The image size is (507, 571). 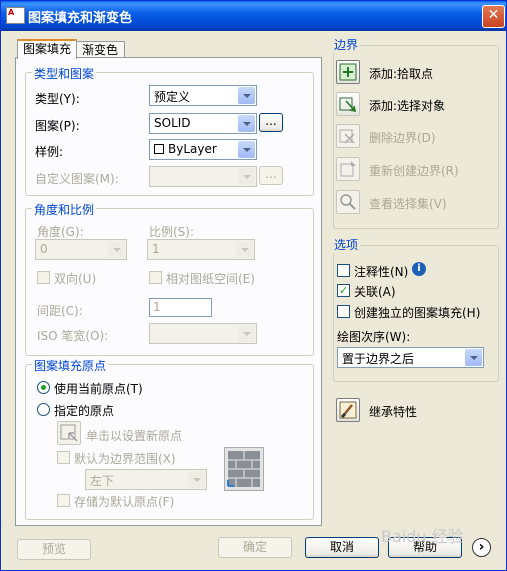 What do you see at coordinates (346, 44) in the screenshot?
I see `group-title-boundary: 边界` at bounding box center [346, 44].